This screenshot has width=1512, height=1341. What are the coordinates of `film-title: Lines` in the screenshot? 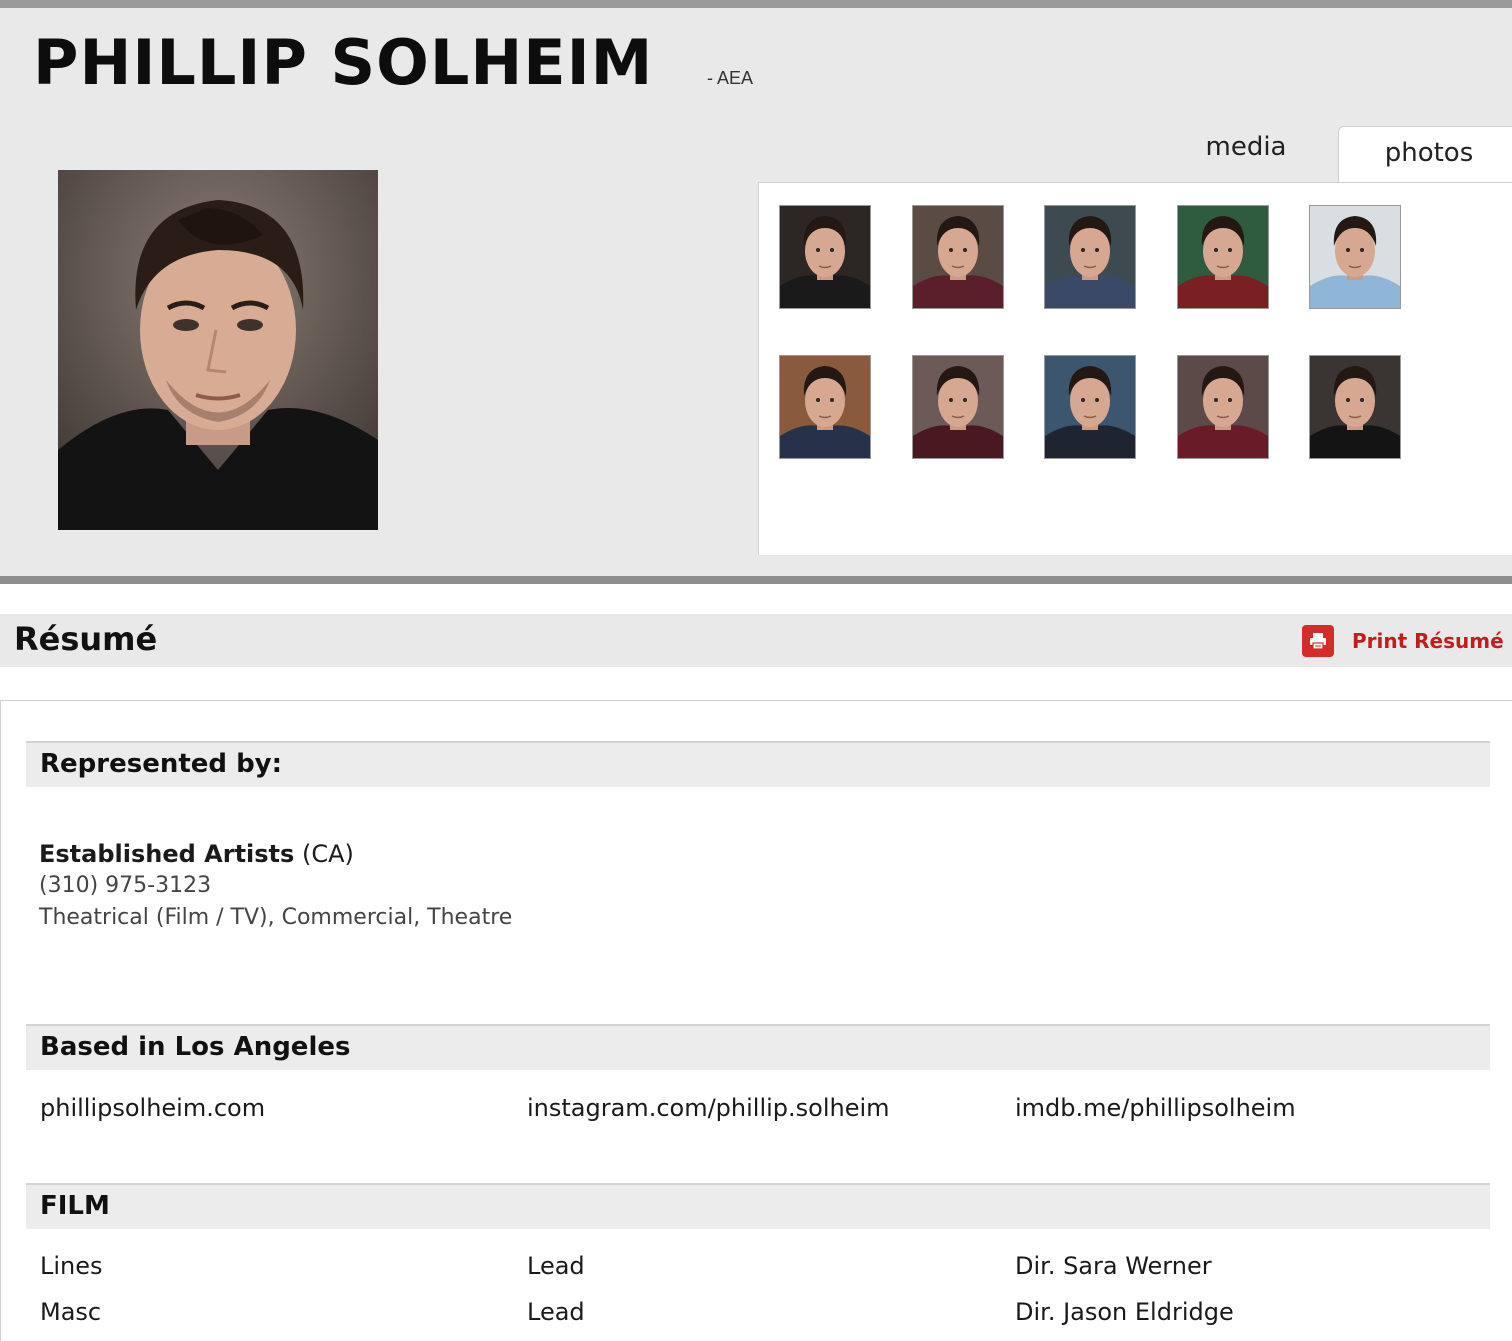 It's located at (71, 1266).